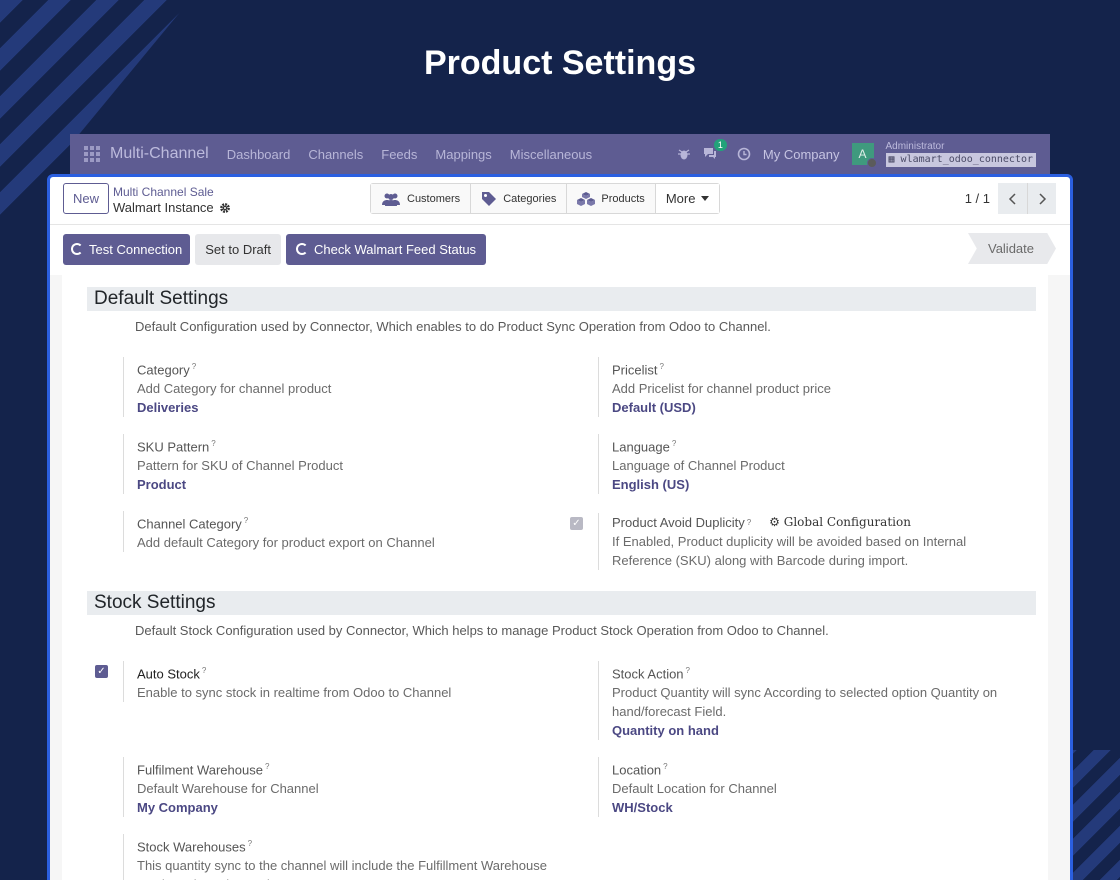 Image resolution: width=1120 pixels, height=880 pixels. What do you see at coordinates (335, 154) in the screenshot?
I see `menu-channels: Channels` at bounding box center [335, 154].